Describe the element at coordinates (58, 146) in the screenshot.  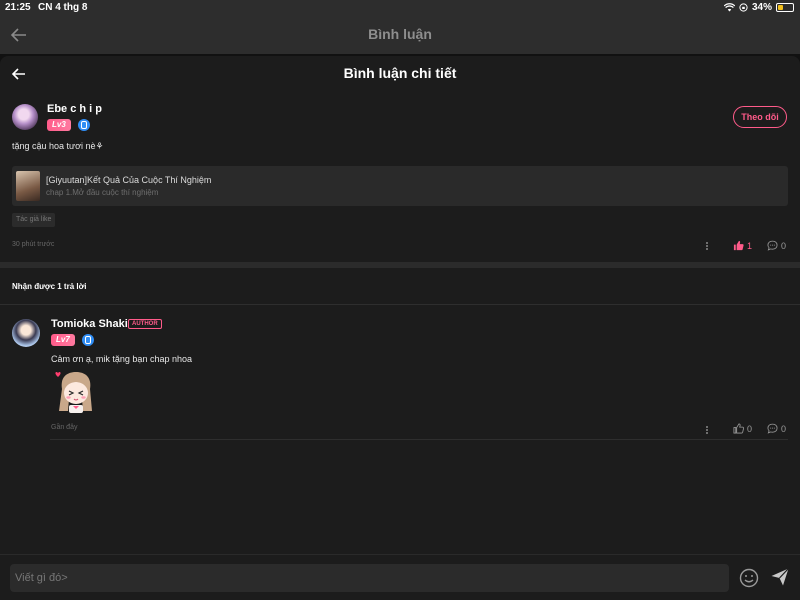
I see `comment-text: tặng cậu hoa tươi nè⚘` at that location.